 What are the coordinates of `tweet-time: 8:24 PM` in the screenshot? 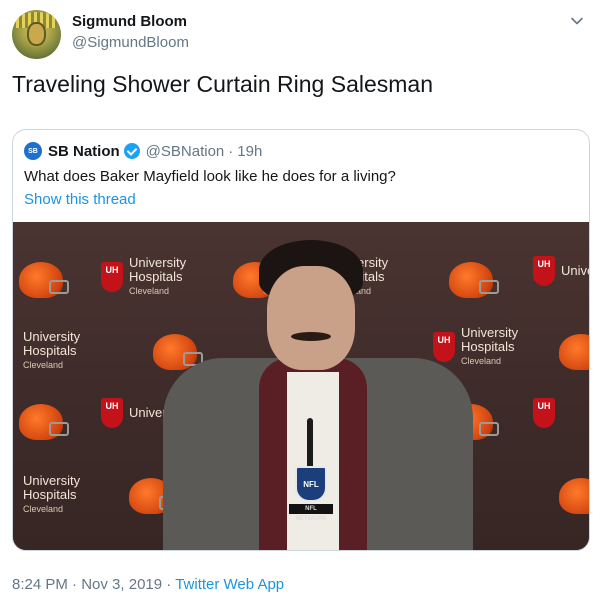 It's located at (40, 584).